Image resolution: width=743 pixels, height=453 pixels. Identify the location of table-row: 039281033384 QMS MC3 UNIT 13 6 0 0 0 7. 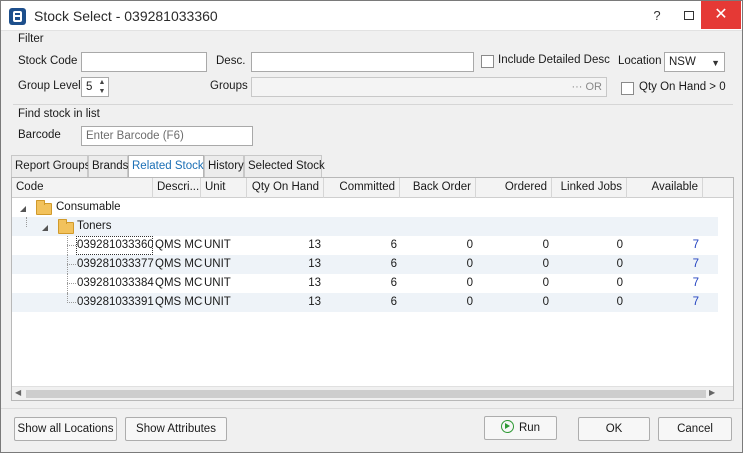
(365, 283).